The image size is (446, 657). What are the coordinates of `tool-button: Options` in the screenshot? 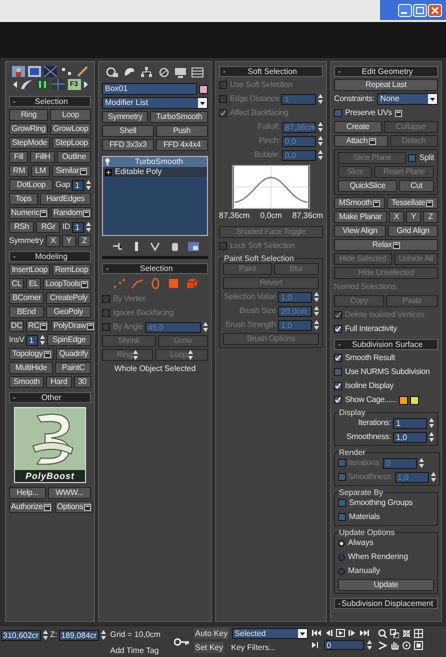 It's located at (74, 507).